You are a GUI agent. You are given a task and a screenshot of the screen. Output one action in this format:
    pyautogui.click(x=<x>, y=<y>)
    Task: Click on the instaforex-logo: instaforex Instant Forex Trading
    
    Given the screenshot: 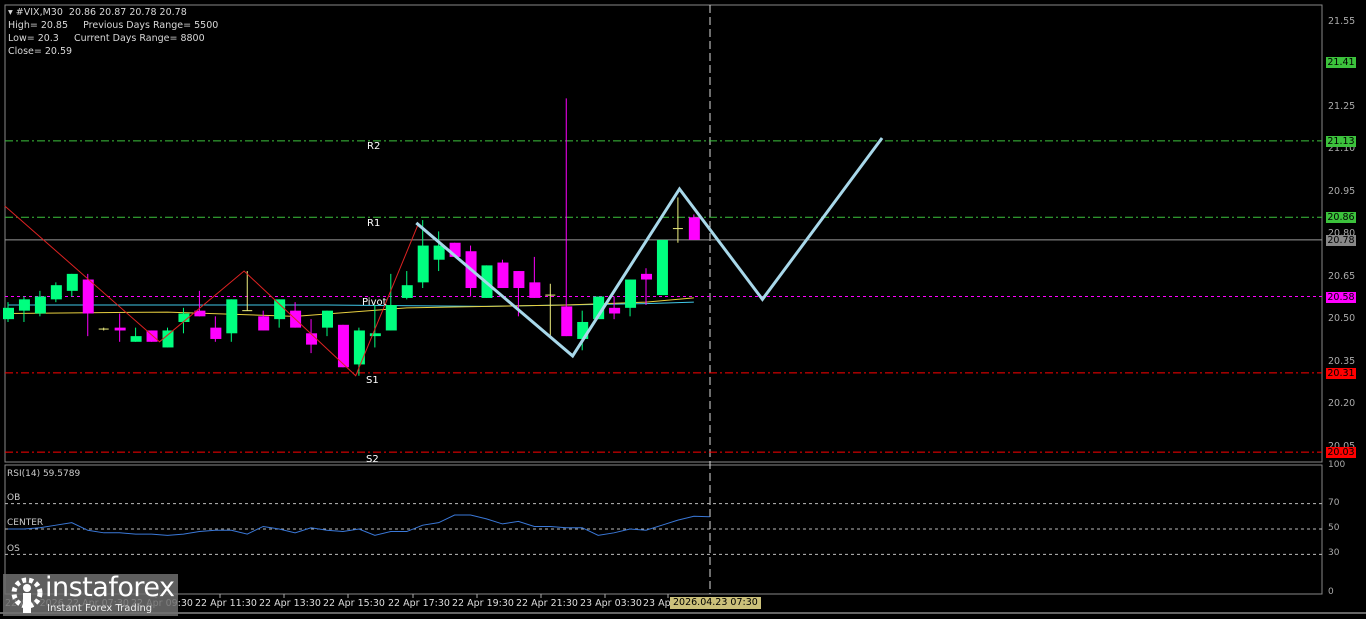 What is the action you would take?
    pyautogui.click(x=90, y=594)
    